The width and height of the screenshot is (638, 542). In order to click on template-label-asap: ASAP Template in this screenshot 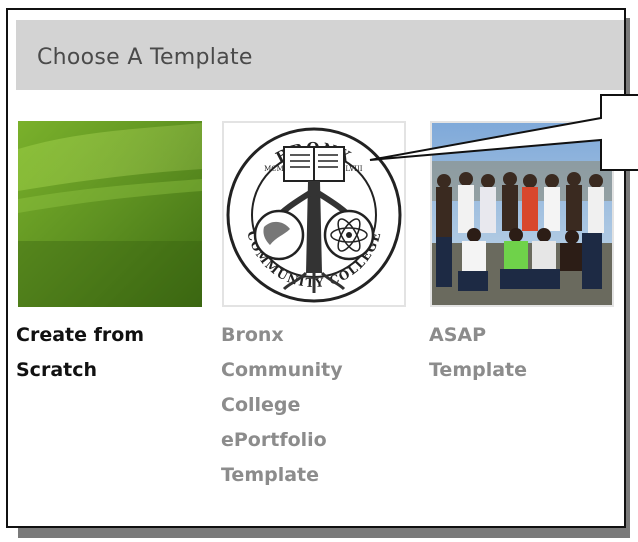, I will do `click(504, 353)`.